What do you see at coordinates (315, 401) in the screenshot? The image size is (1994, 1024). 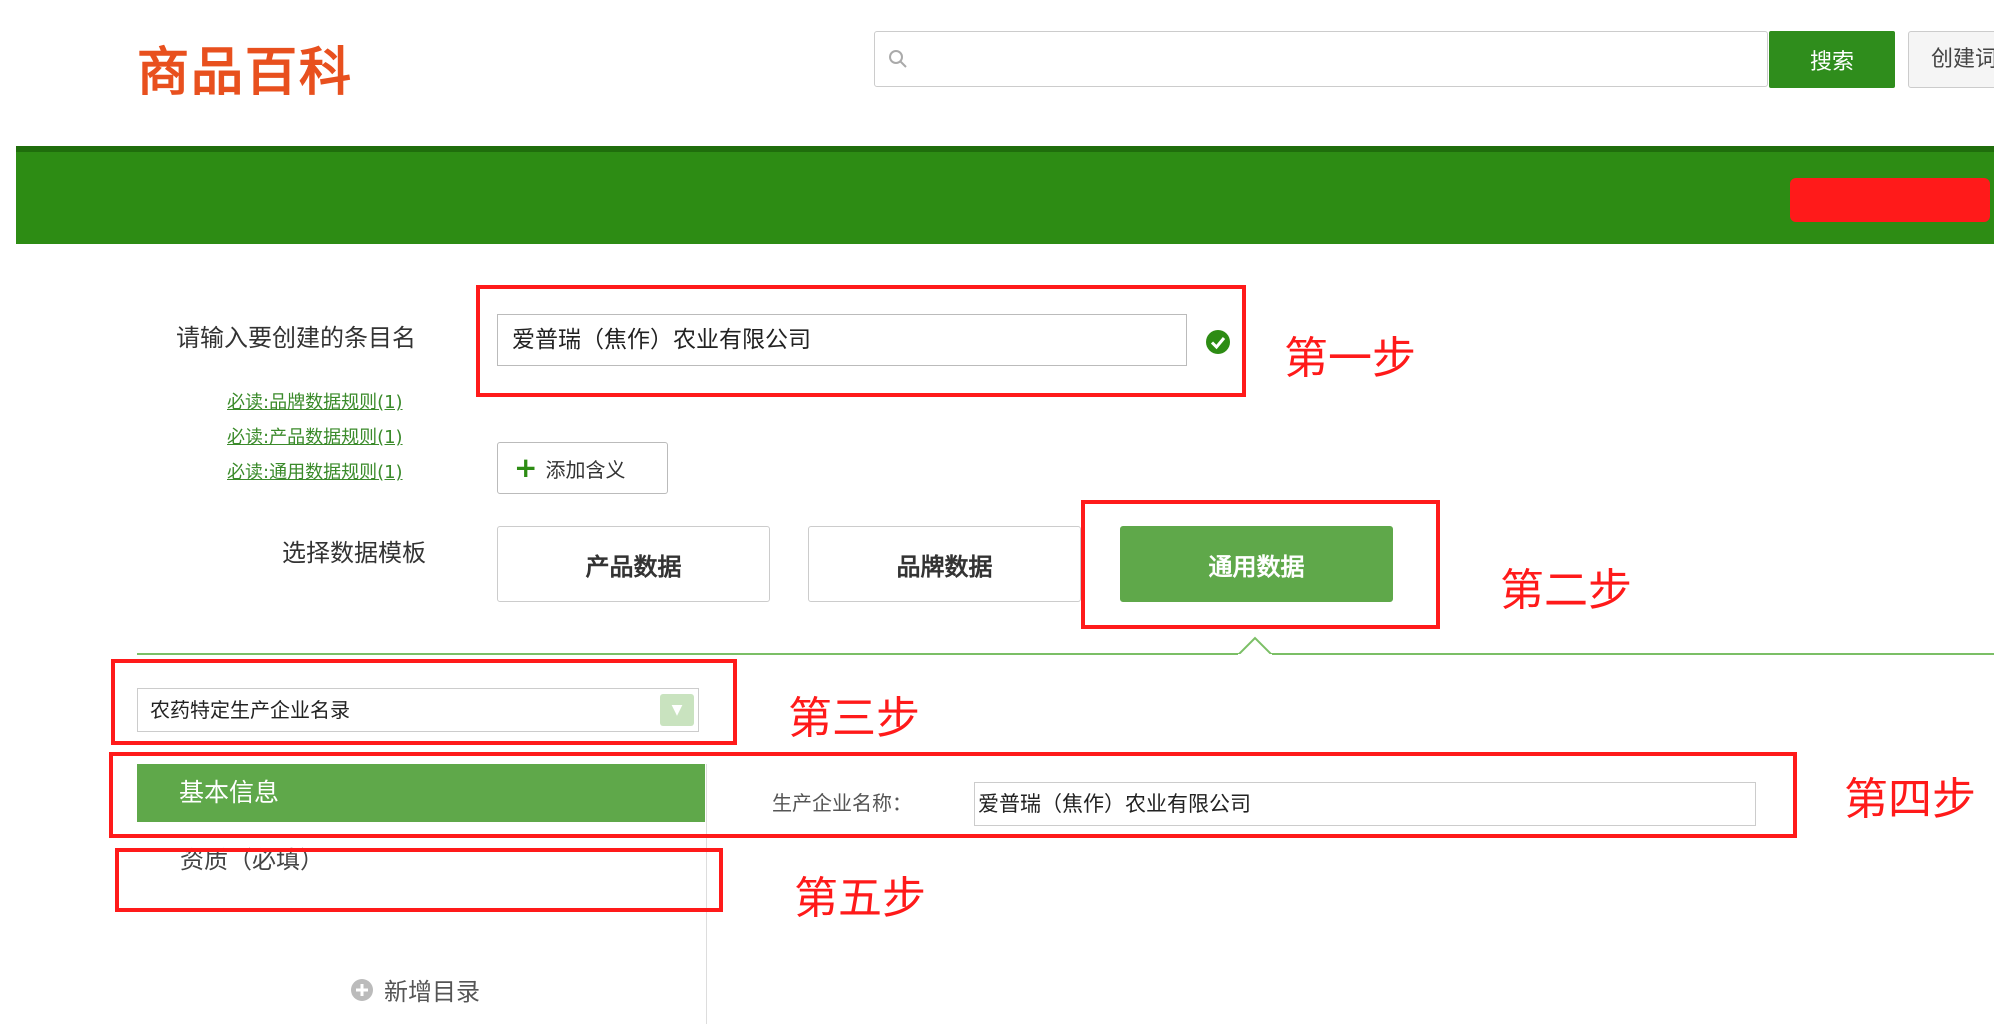 I see `rule-link-brand: 必读:品牌数据规则(1)` at bounding box center [315, 401].